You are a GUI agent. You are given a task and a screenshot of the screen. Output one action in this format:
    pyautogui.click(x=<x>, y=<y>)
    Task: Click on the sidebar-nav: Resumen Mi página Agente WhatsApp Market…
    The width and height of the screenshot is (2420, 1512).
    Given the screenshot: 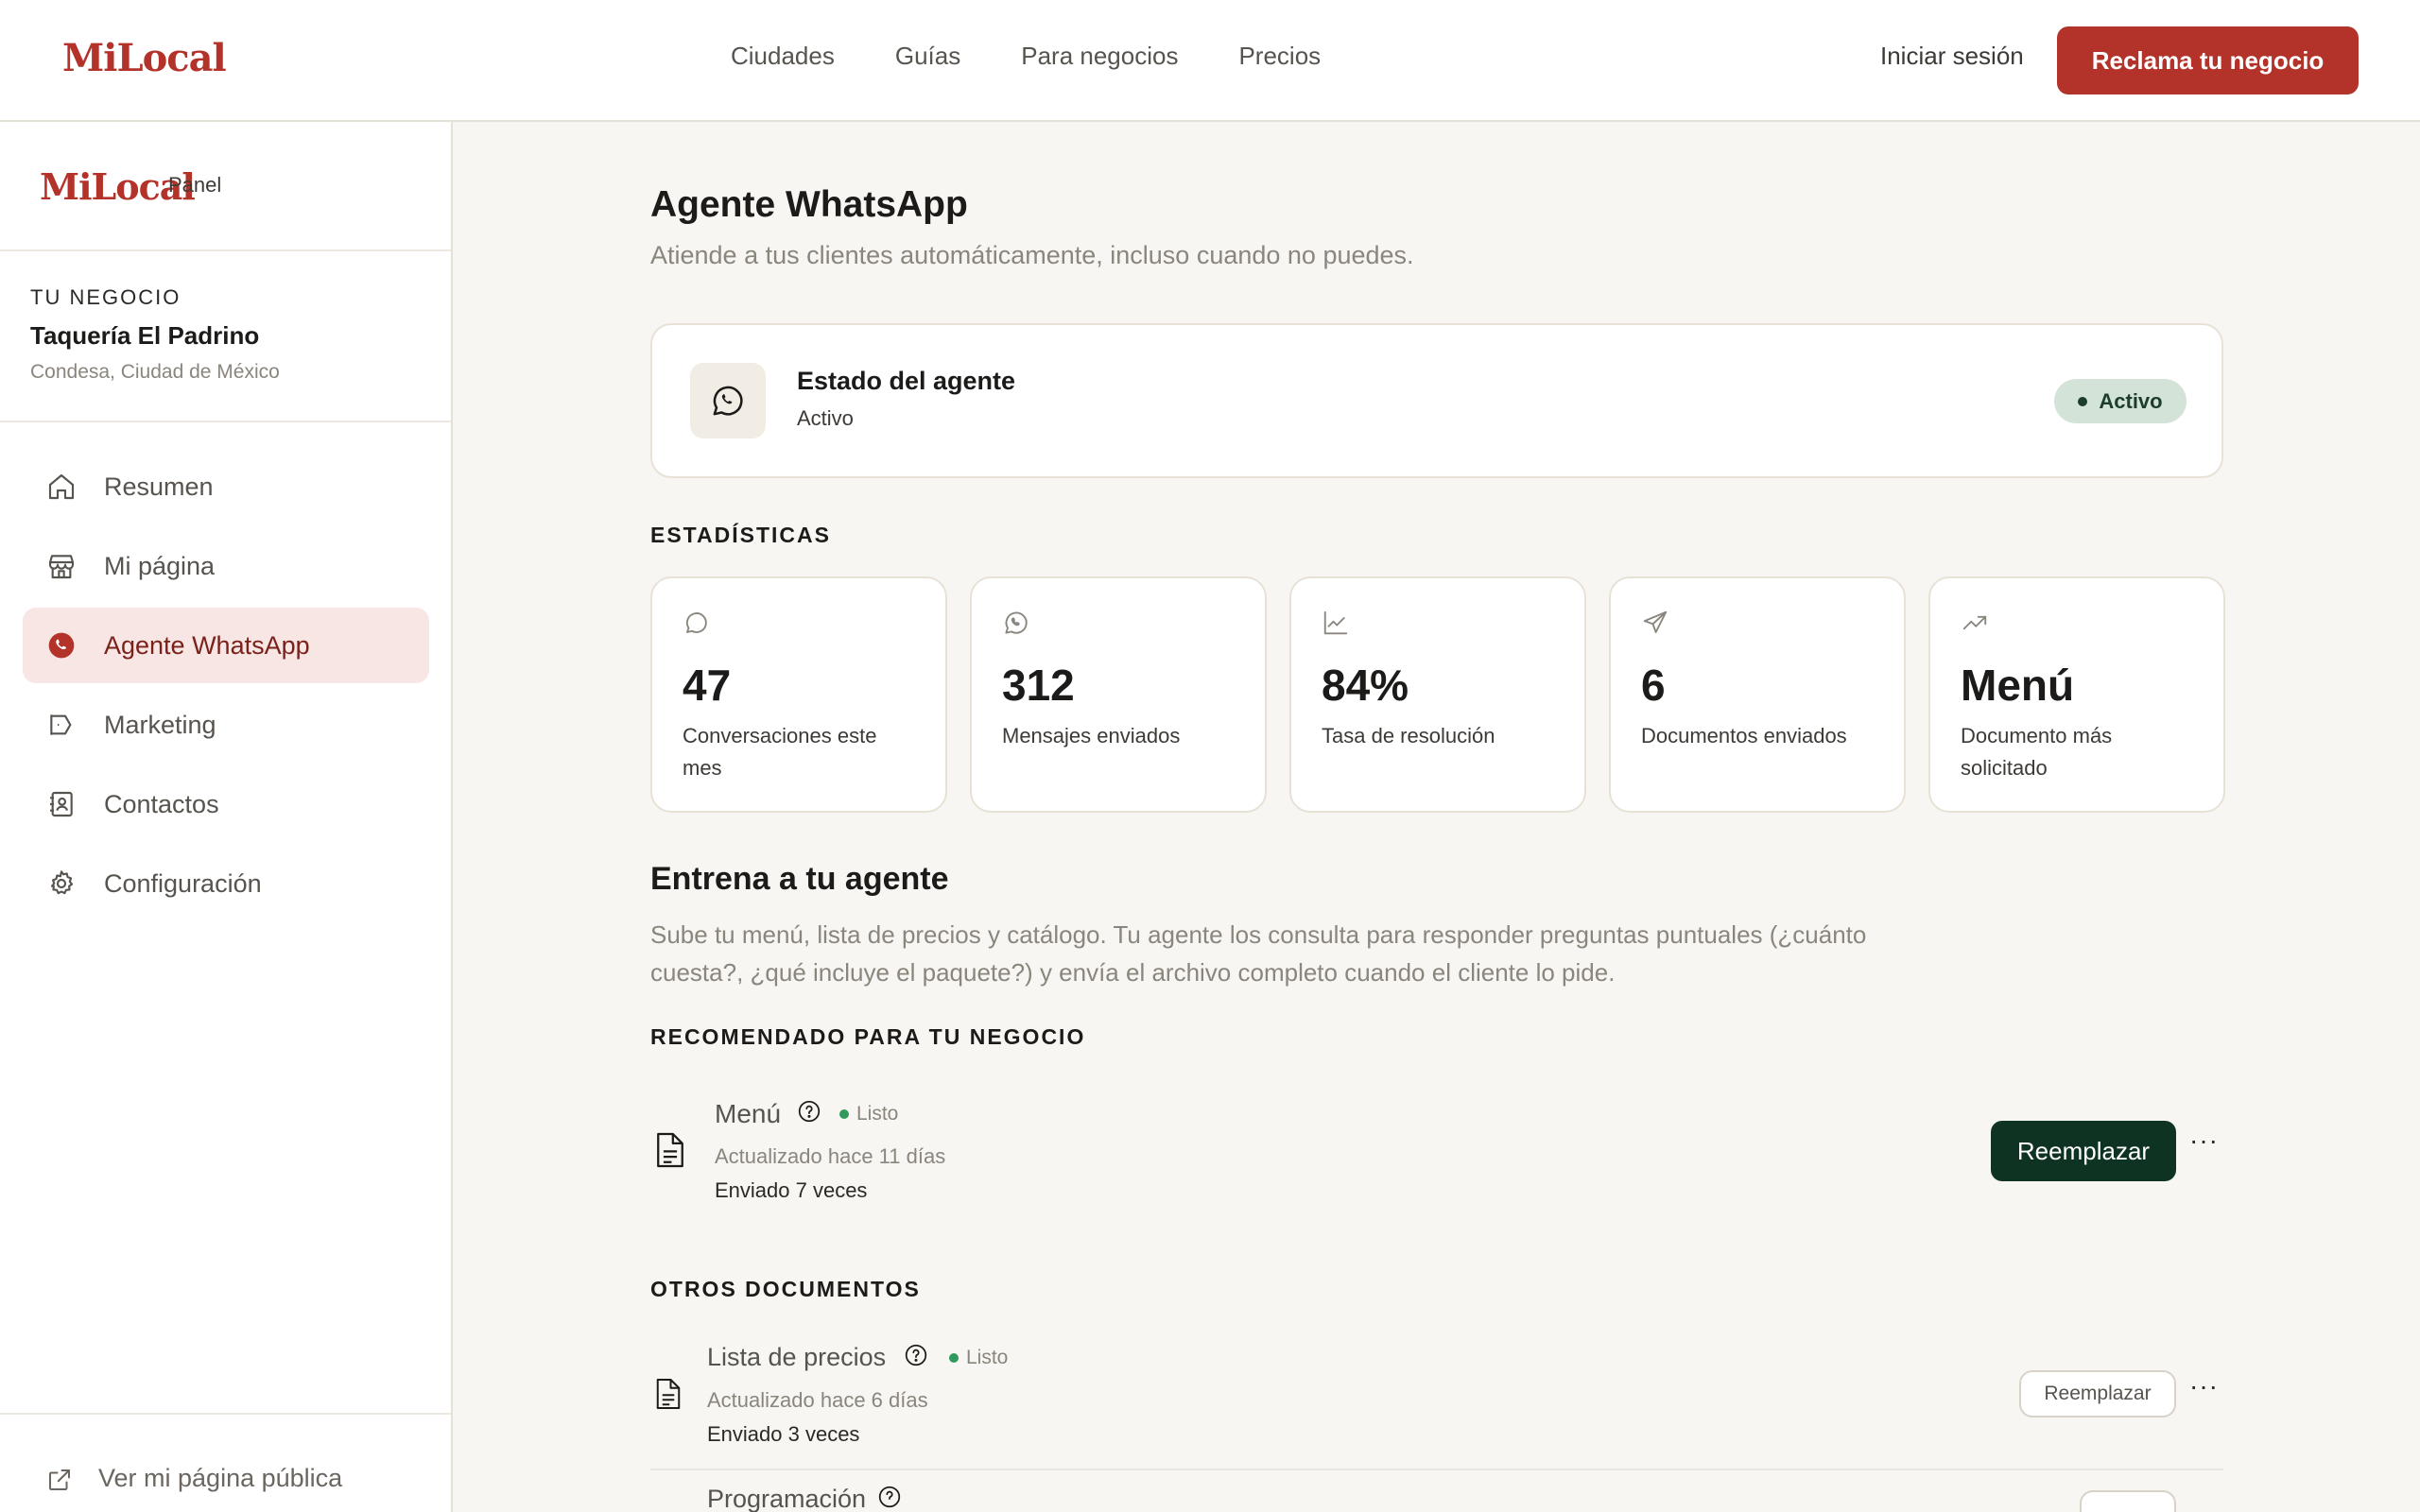 What is the action you would take?
    pyautogui.click(x=226, y=687)
    